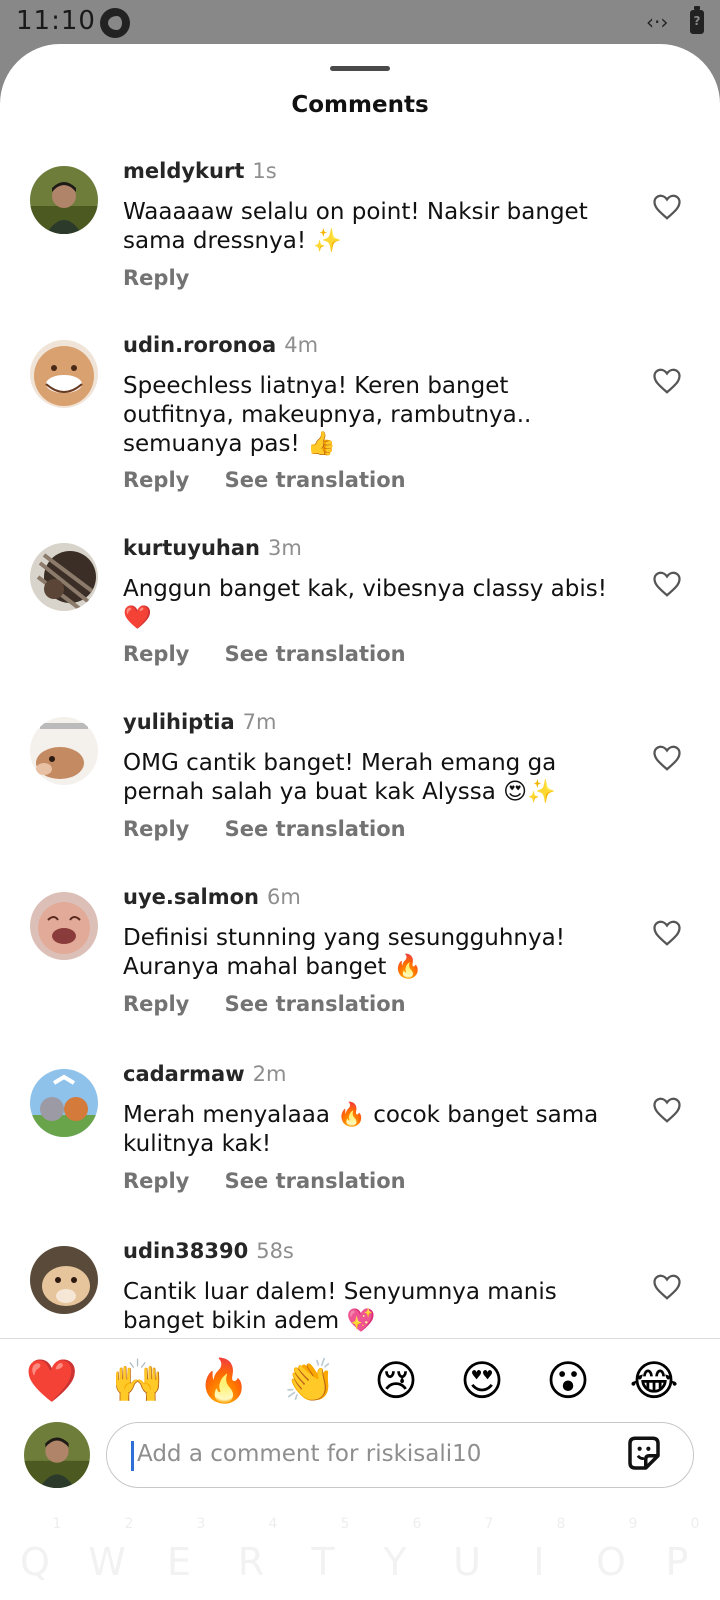 Image resolution: width=720 pixels, height=1600 pixels. What do you see at coordinates (191, 548) in the screenshot?
I see `comment-username: kurtuyuhan` at bounding box center [191, 548].